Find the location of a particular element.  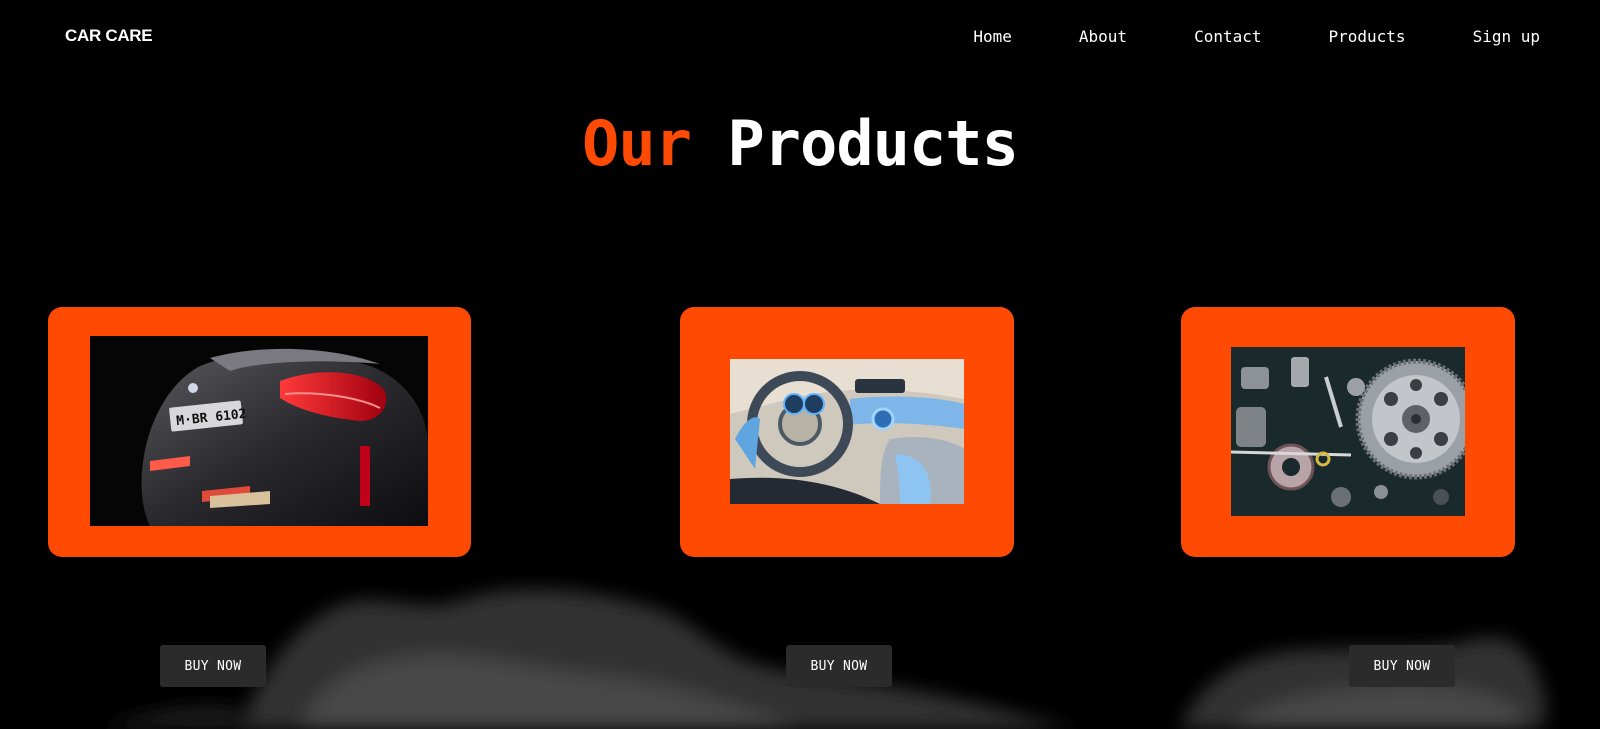

page-title-accent: Our is located at coordinates (637, 143).